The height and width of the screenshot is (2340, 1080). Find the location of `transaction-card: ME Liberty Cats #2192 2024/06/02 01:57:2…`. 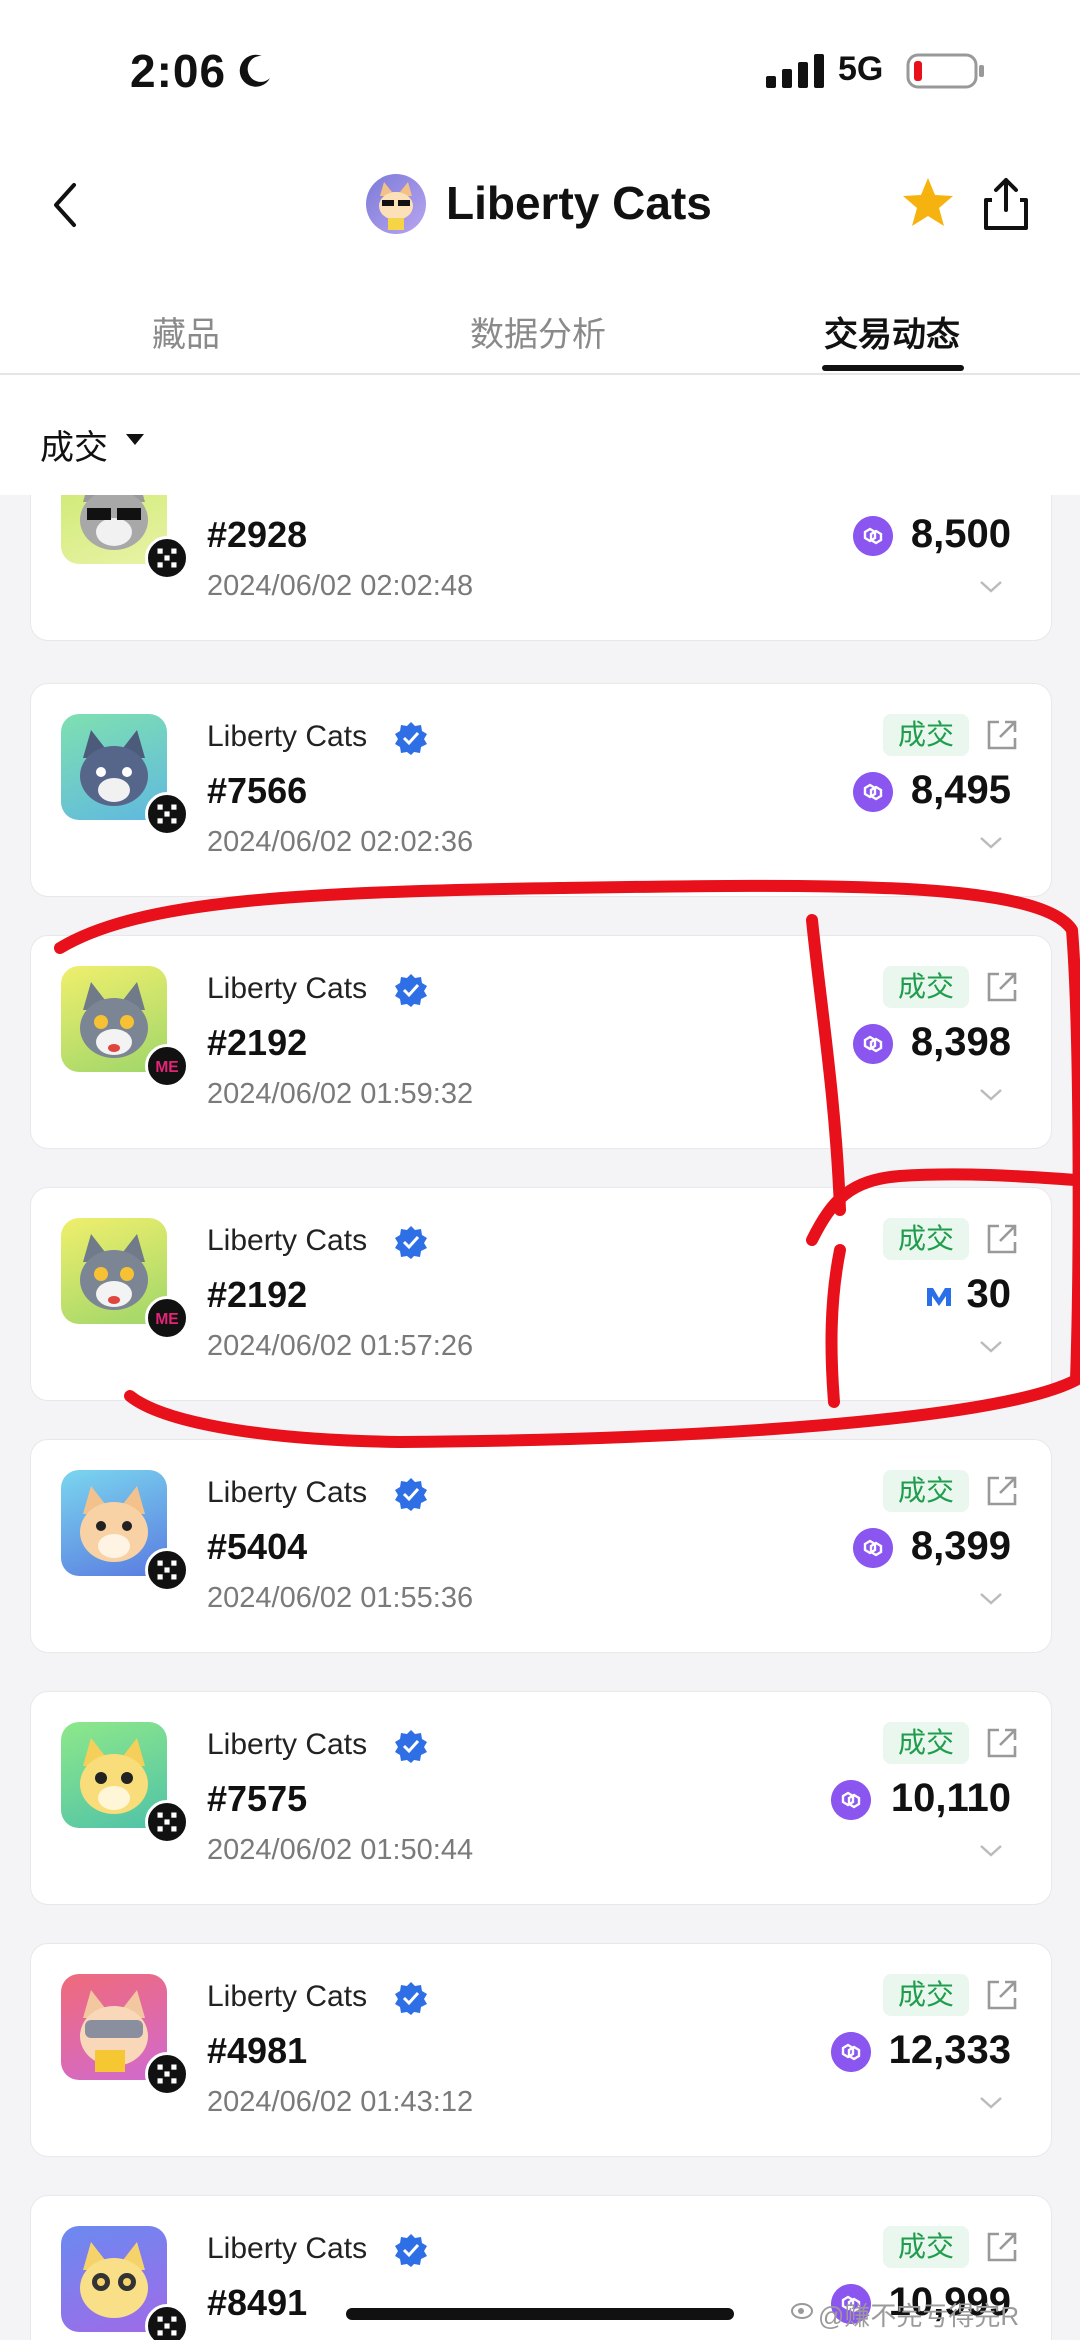

transaction-card: ME Liberty Cats #2192 2024/06/02 01:57:2… is located at coordinates (541, 1294).